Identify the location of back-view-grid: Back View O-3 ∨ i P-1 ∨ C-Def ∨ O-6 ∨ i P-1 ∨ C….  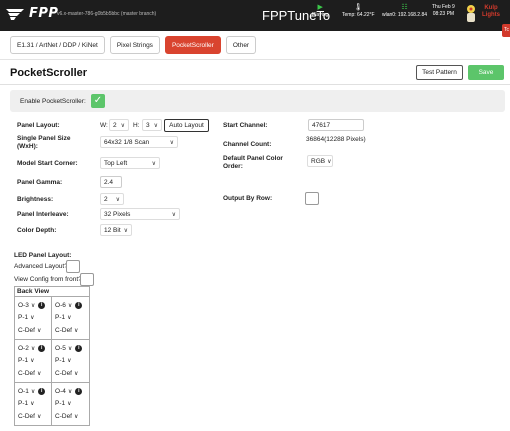
(52, 356).